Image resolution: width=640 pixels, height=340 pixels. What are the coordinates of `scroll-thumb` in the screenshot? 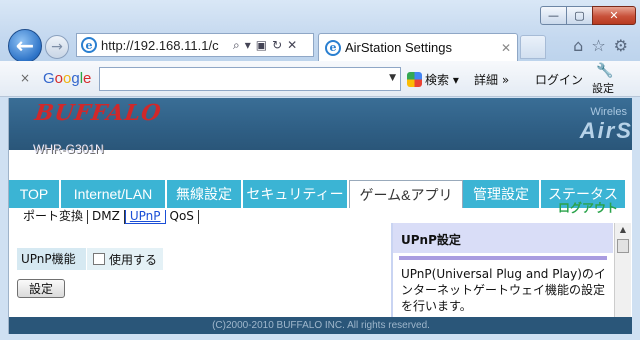 It's located at (623, 246).